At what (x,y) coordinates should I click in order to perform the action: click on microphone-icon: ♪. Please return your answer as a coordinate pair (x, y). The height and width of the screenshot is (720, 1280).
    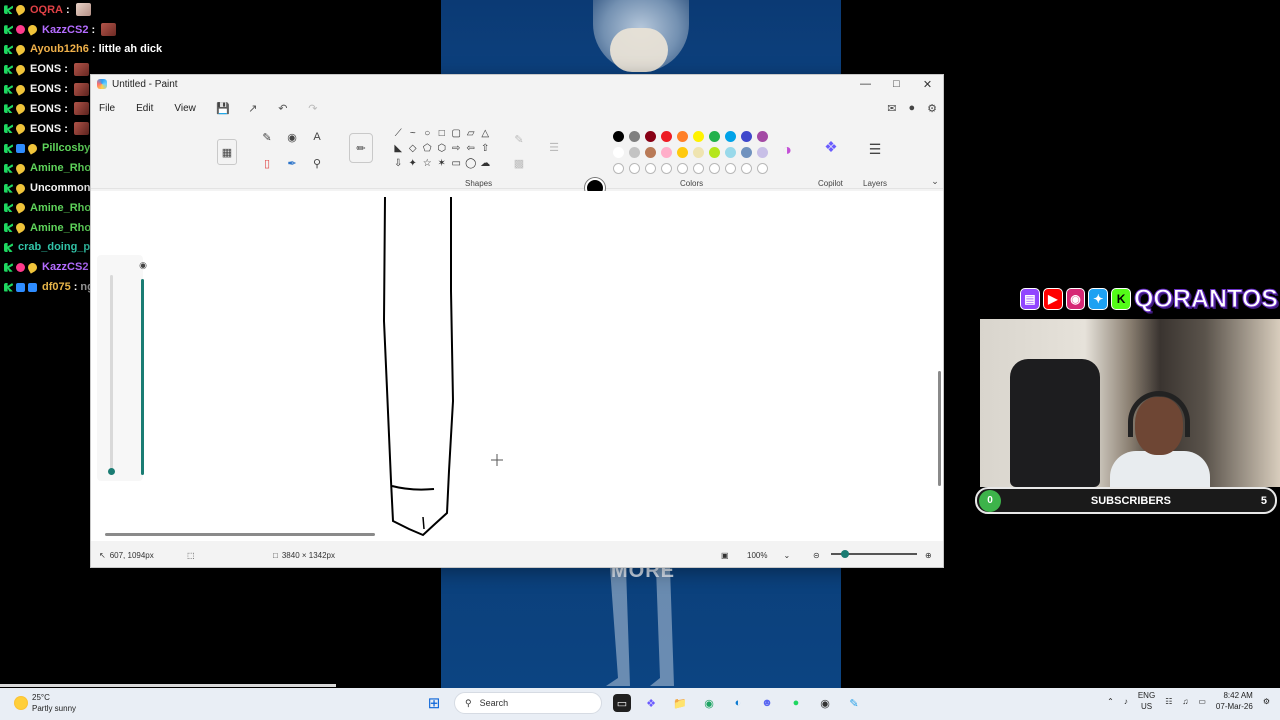
    Looking at the image, I should click on (1126, 701).